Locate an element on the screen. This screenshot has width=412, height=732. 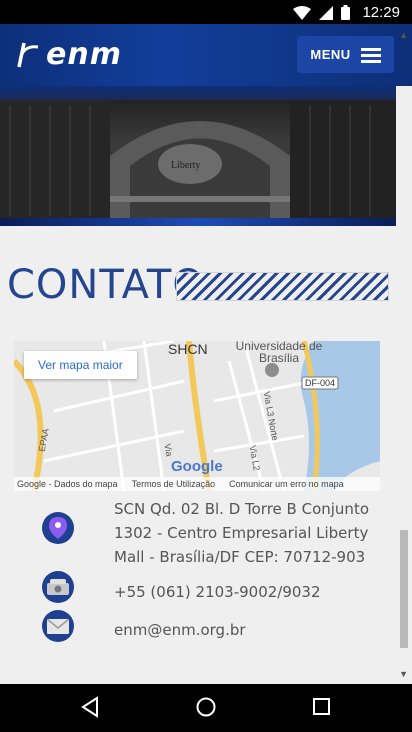
hamburger-icon is located at coordinates (370, 55).